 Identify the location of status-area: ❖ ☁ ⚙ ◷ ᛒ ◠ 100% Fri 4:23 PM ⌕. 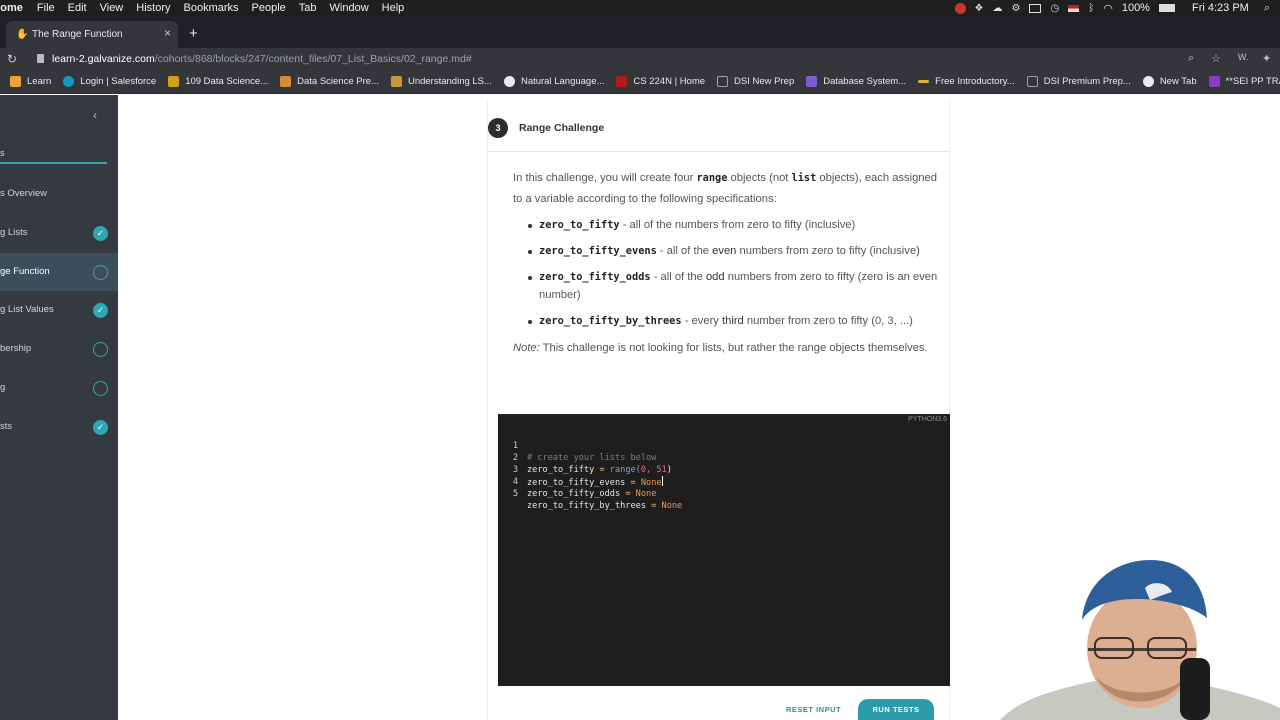
(1112, 8).